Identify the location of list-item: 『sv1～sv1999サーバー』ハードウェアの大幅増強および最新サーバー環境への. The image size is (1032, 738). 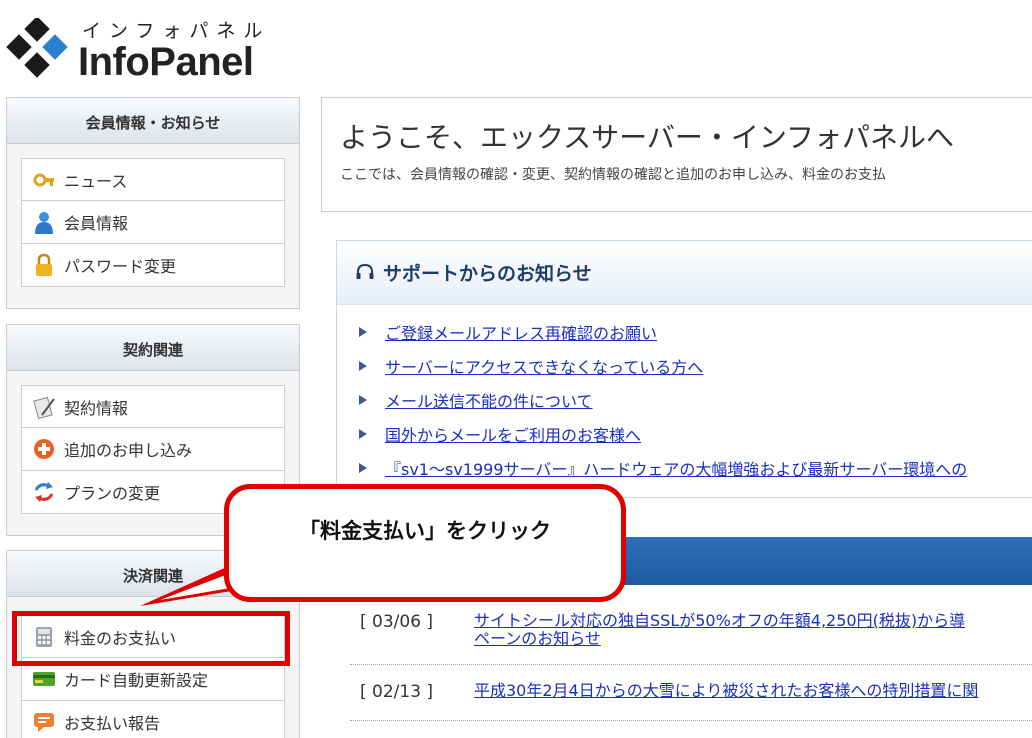
(695, 468).